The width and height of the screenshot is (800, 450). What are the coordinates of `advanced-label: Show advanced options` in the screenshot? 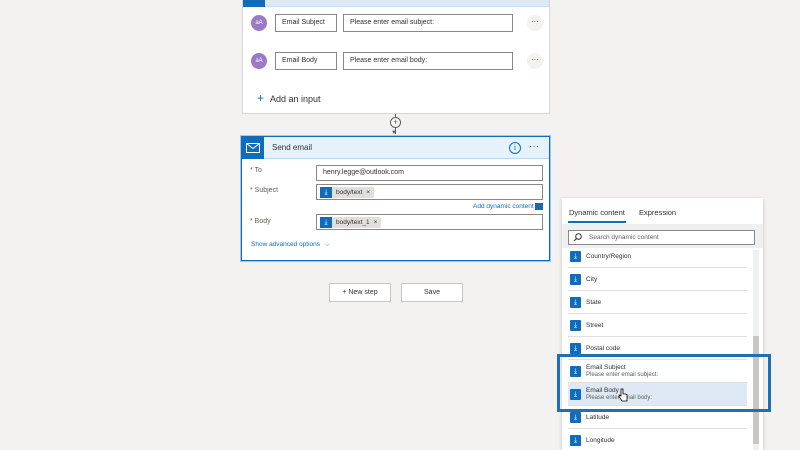 It's located at (286, 244).